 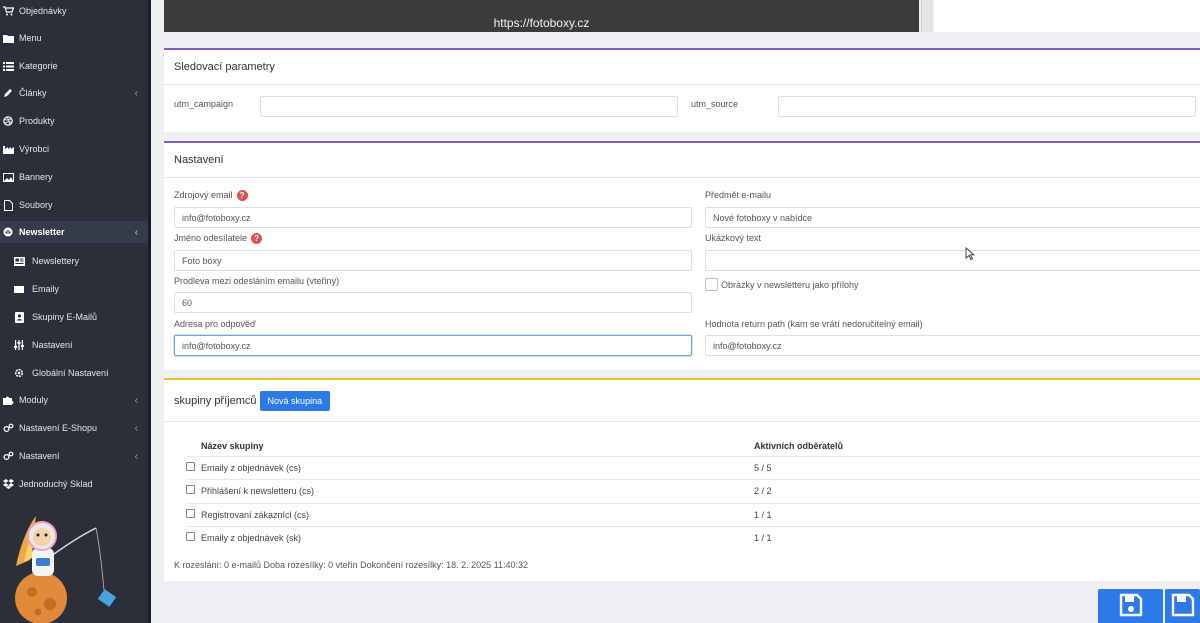 I want to click on sidebar-item-newsletter-settings: Nastavení, so click(x=74, y=345).